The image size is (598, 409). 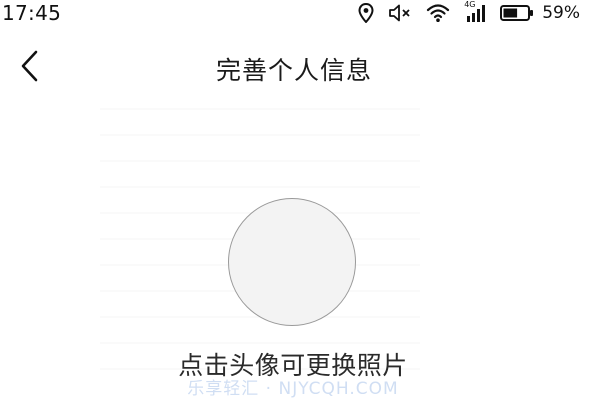 I want to click on watermark-text: 乐享轻汇 · NJYCQH.COM, so click(x=293, y=389).